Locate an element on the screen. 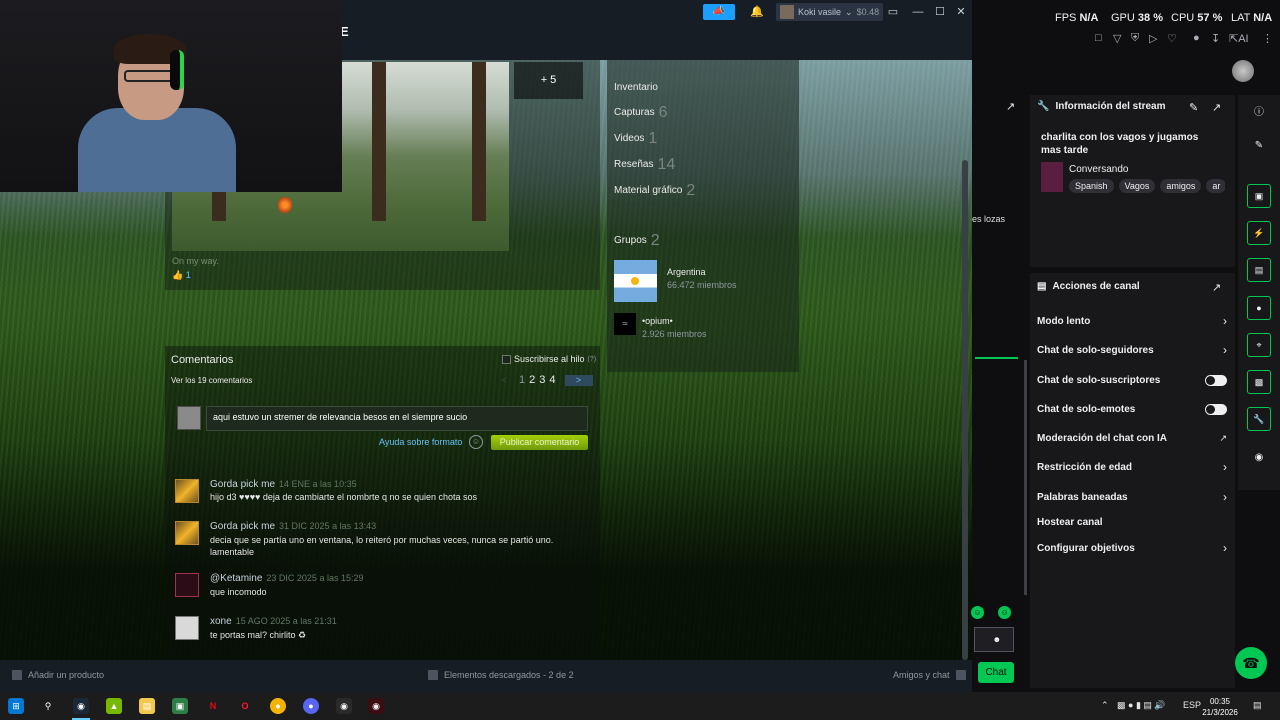 The image size is (1280, 720). start-icon: ⊞ is located at coordinates (16, 706).